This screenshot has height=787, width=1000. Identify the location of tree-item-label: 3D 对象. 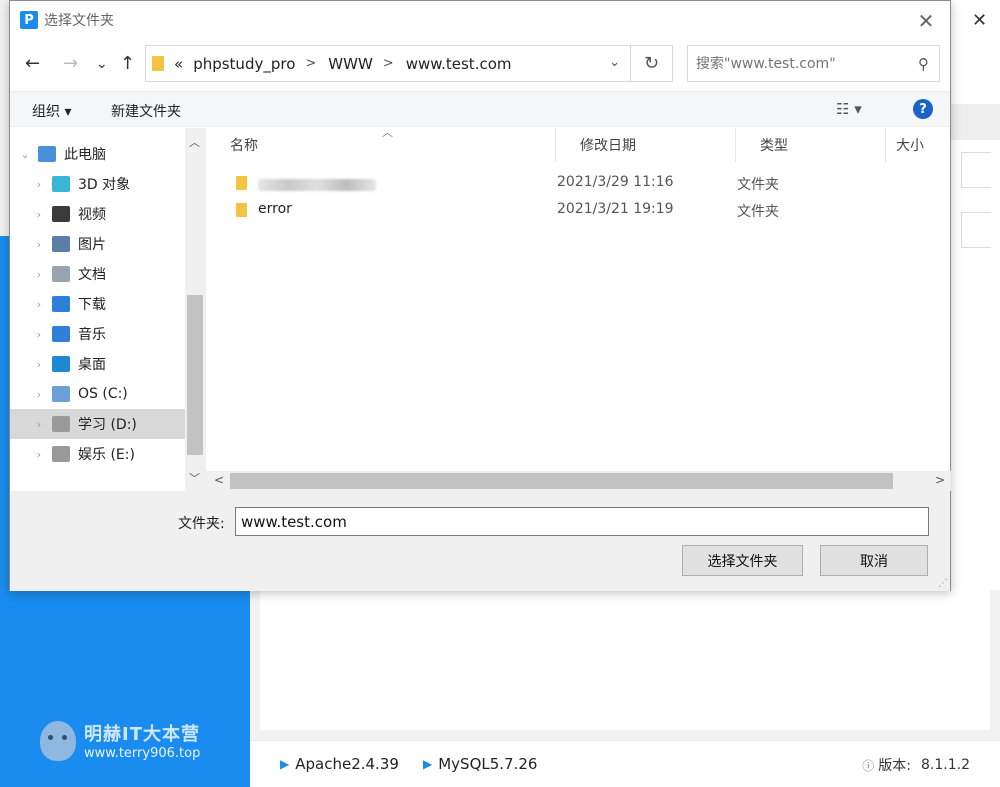
(104, 185).